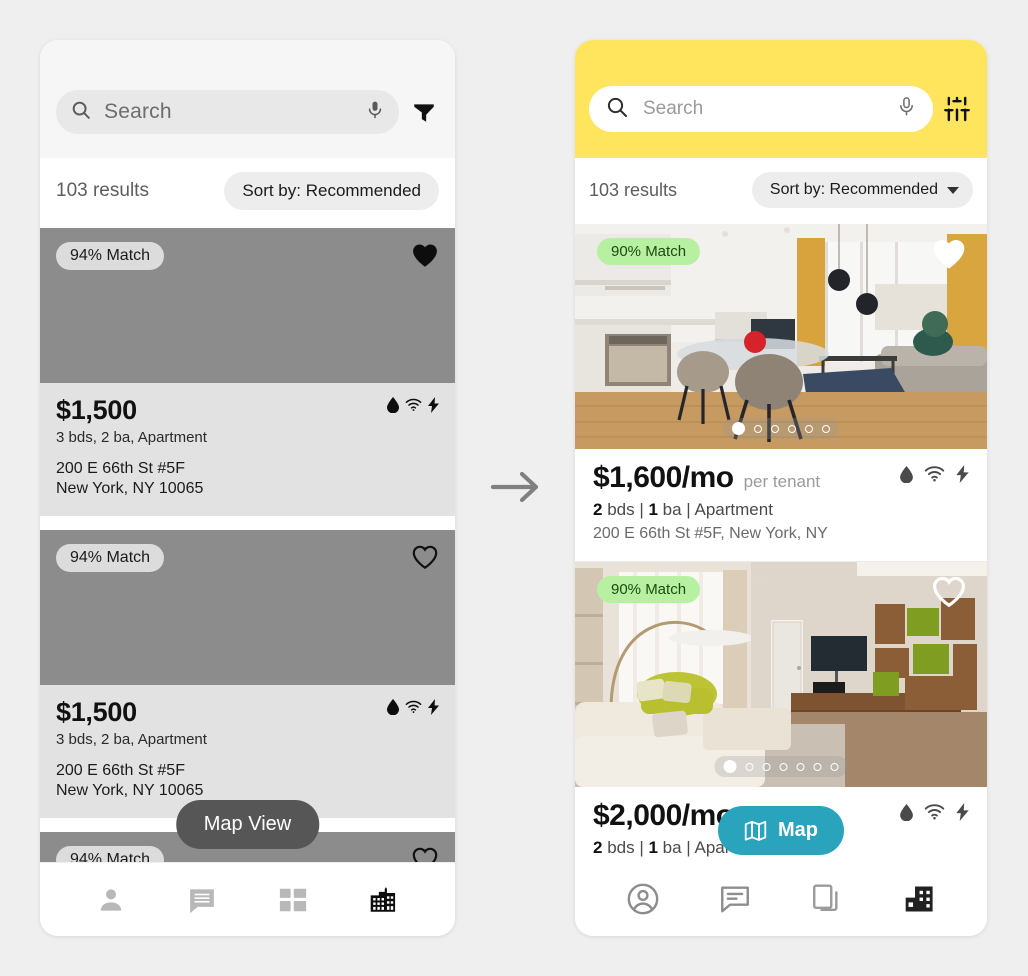 This screenshot has height=976, width=1028. What do you see at coordinates (247, 899) in the screenshot?
I see `before-bottom-nav` at bounding box center [247, 899].